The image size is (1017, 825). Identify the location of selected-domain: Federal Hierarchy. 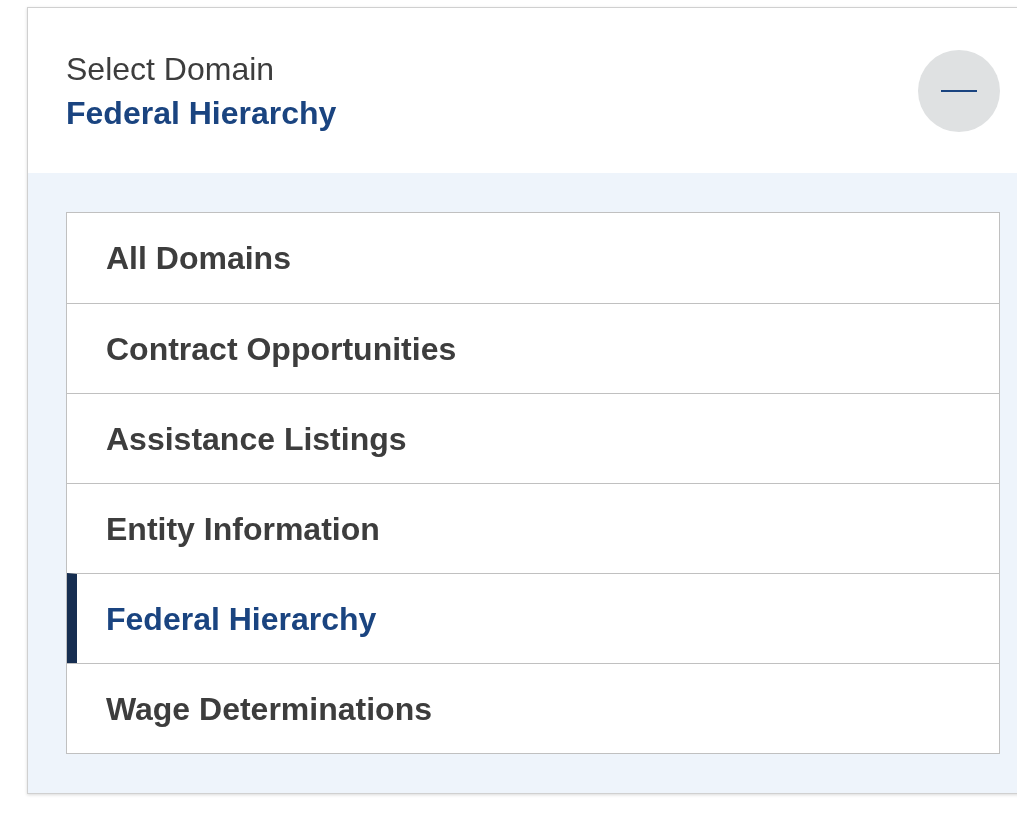
(201, 113).